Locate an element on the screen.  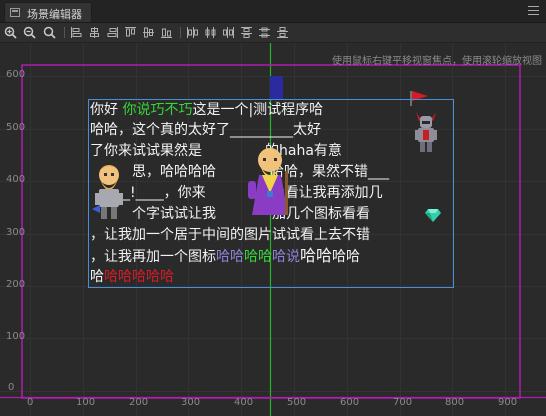
distribute-top-icon is located at coordinates (246, 32).